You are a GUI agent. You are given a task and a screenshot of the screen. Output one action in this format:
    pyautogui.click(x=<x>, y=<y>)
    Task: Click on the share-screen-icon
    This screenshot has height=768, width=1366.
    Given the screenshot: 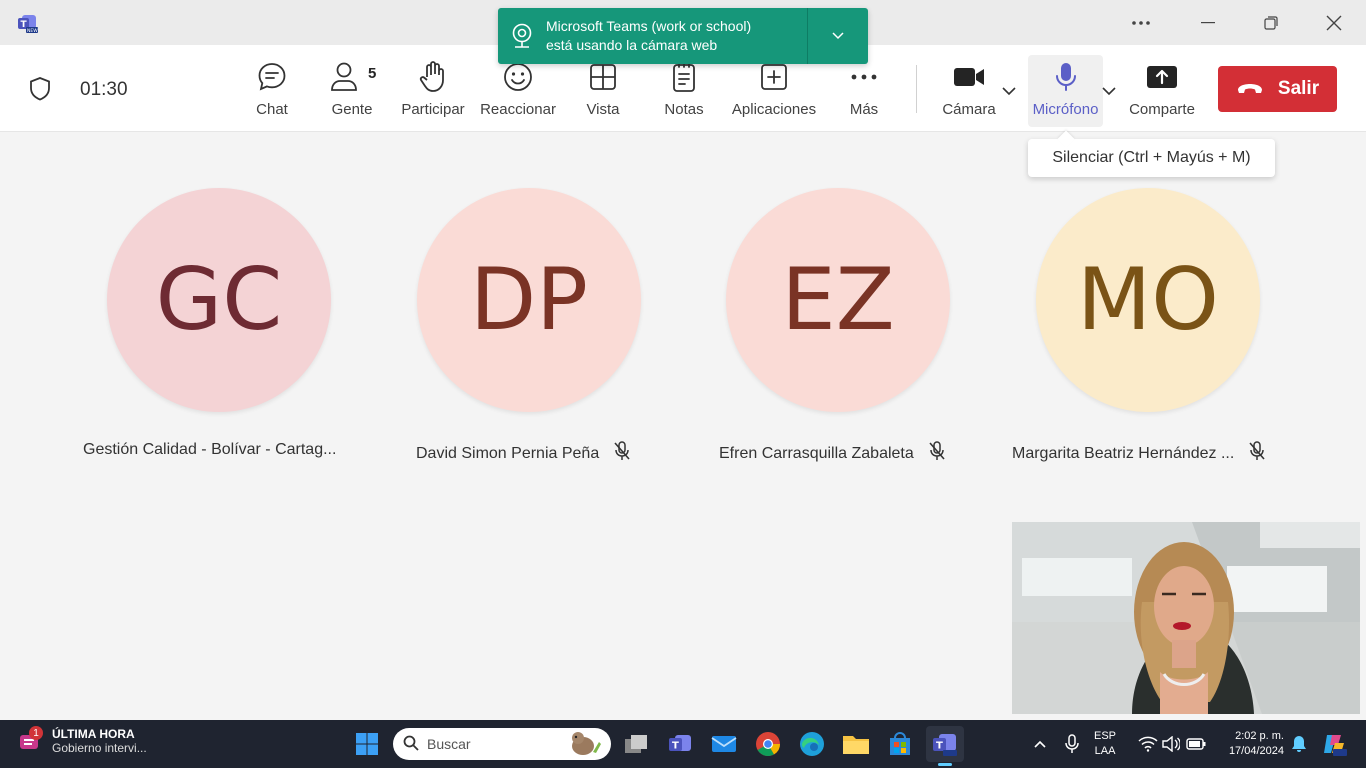 What is the action you would take?
    pyautogui.click(x=1162, y=77)
    